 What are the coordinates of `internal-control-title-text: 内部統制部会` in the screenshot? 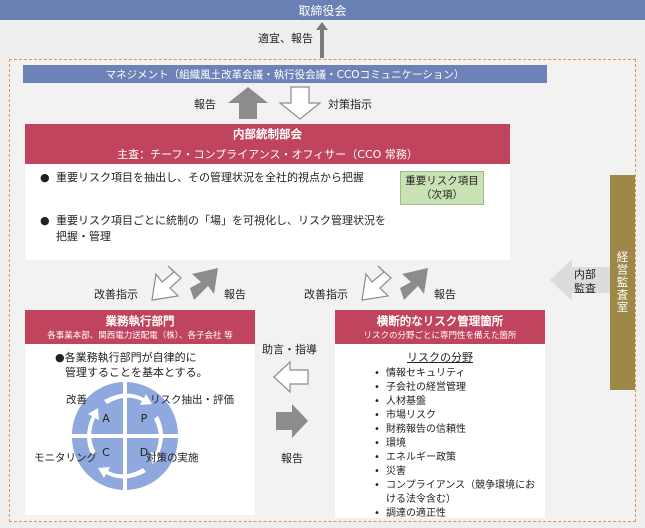 It's located at (267, 134).